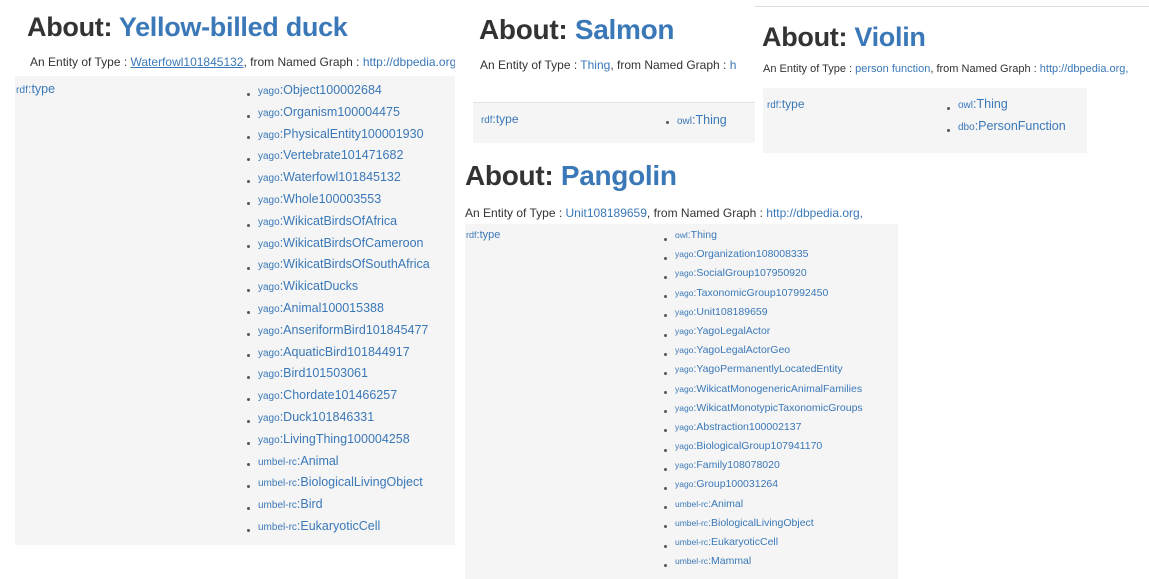 The image size is (1149, 579). What do you see at coordinates (338, 267) in the screenshot?
I see `type-value-link: yago:WikicatBirdsOfSouthAfrica` at bounding box center [338, 267].